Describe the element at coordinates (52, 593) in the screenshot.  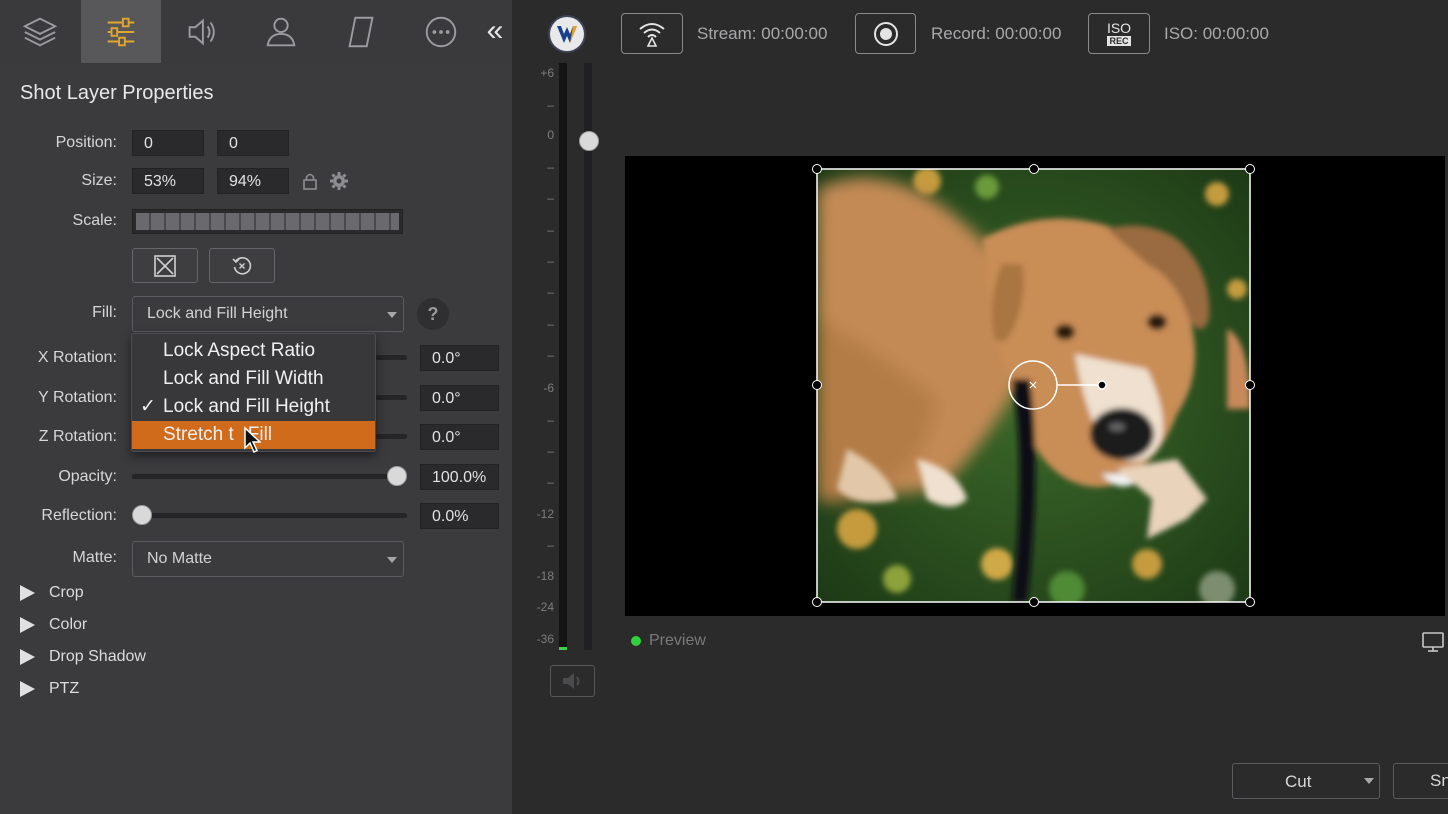
I see `section-crop: Crop` at that location.